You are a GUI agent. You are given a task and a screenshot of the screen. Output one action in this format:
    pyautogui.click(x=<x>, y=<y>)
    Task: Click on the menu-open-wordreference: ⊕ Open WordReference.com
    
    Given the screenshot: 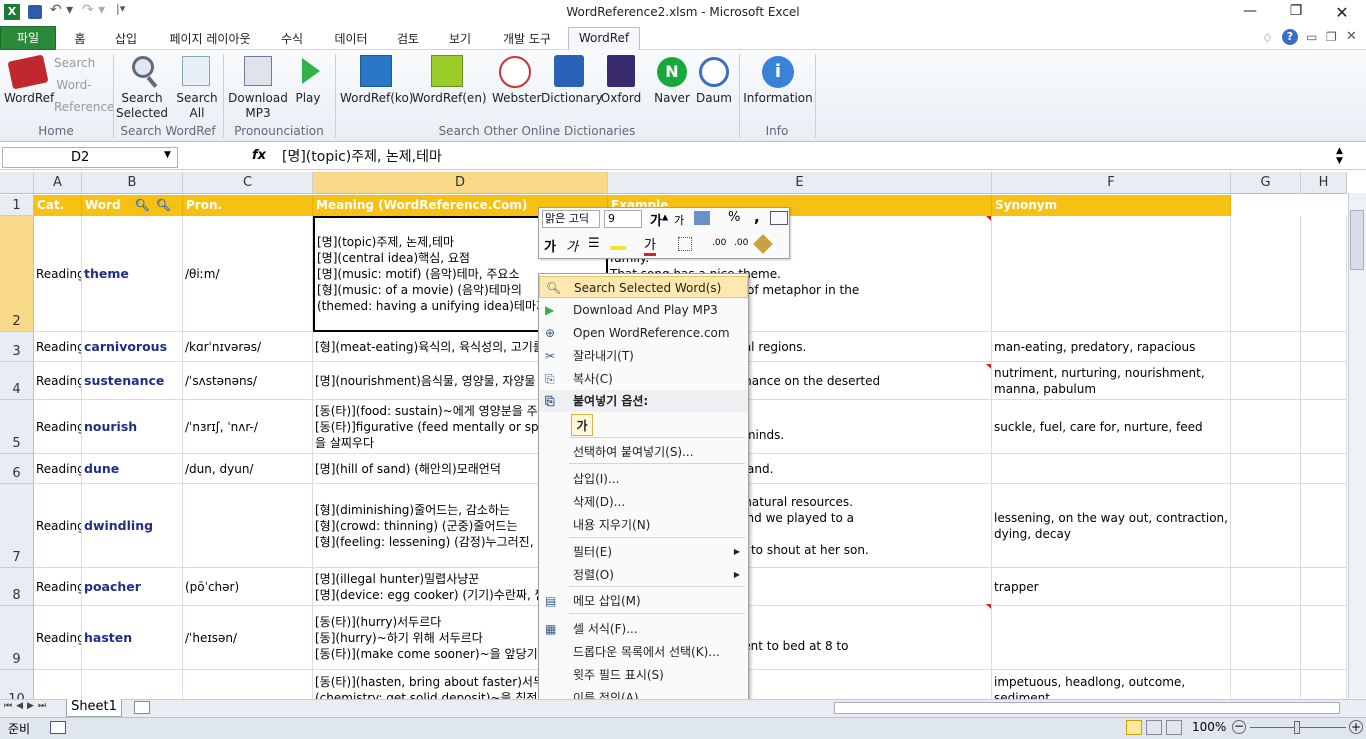 What is the action you would take?
    pyautogui.click(x=643, y=333)
    